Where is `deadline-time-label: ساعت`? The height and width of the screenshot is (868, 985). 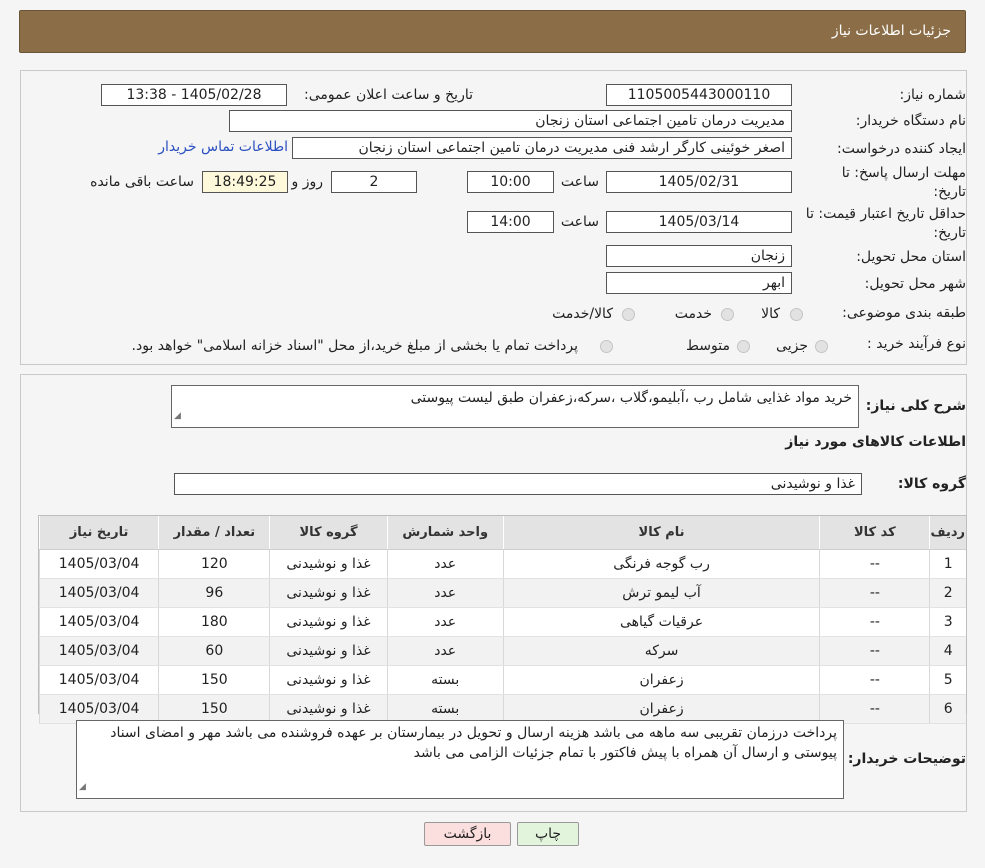 deadline-time-label: ساعت is located at coordinates (579, 182).